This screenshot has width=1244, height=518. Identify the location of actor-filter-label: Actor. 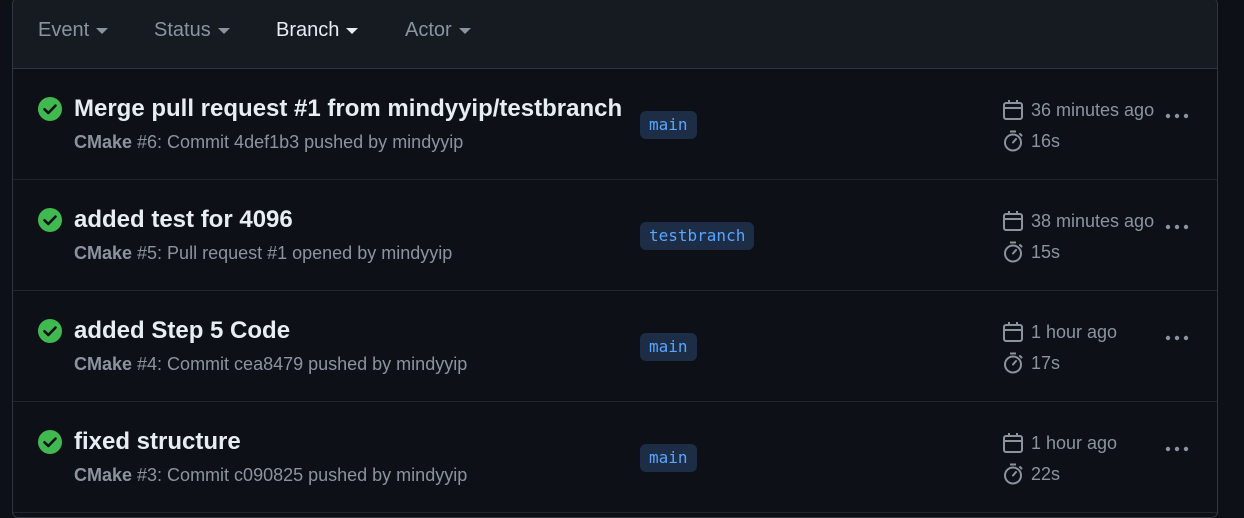
(428, 29).